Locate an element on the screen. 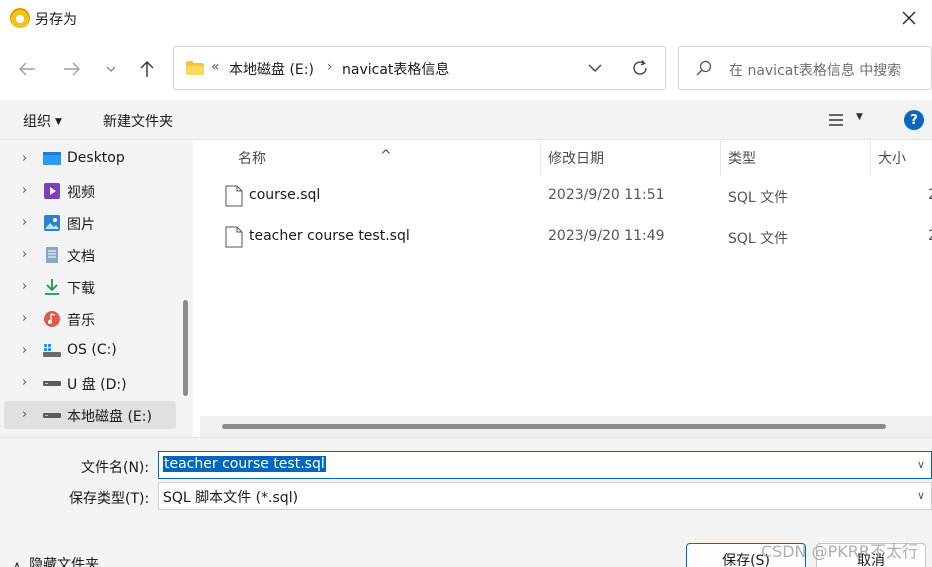 This screenshot has height=567, width=932. close-button is located at coordinates (909, 18).